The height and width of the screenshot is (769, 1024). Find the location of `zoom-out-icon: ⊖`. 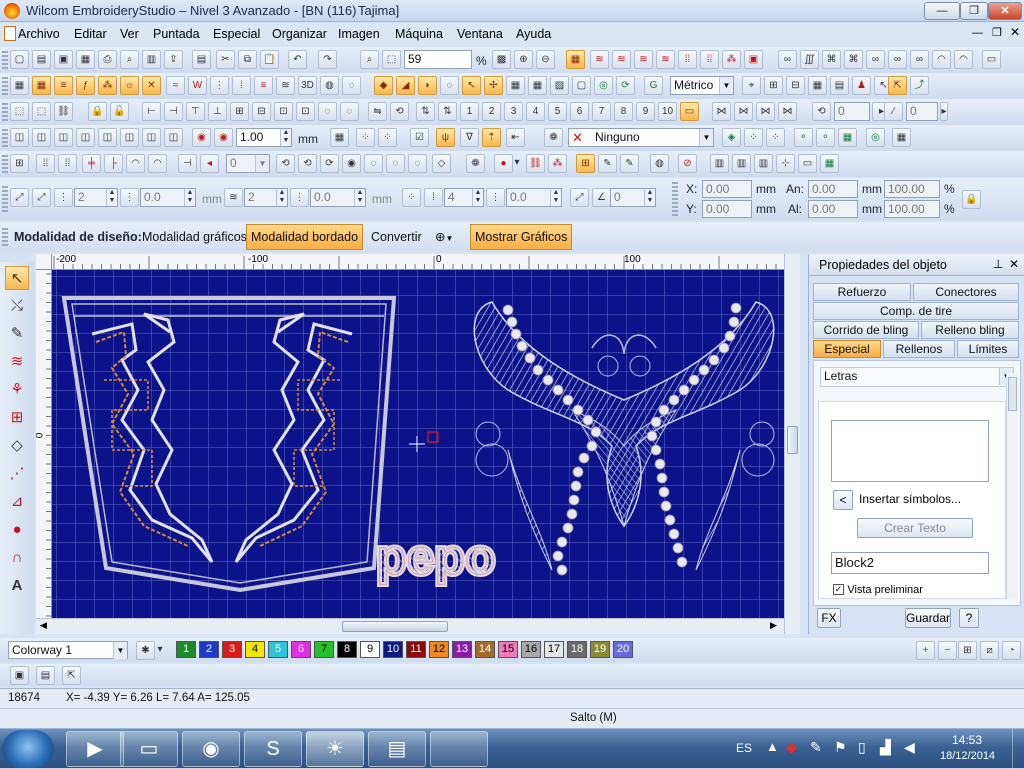

zoom-out-icon: ⊖ is located at coordinates (545, 59).